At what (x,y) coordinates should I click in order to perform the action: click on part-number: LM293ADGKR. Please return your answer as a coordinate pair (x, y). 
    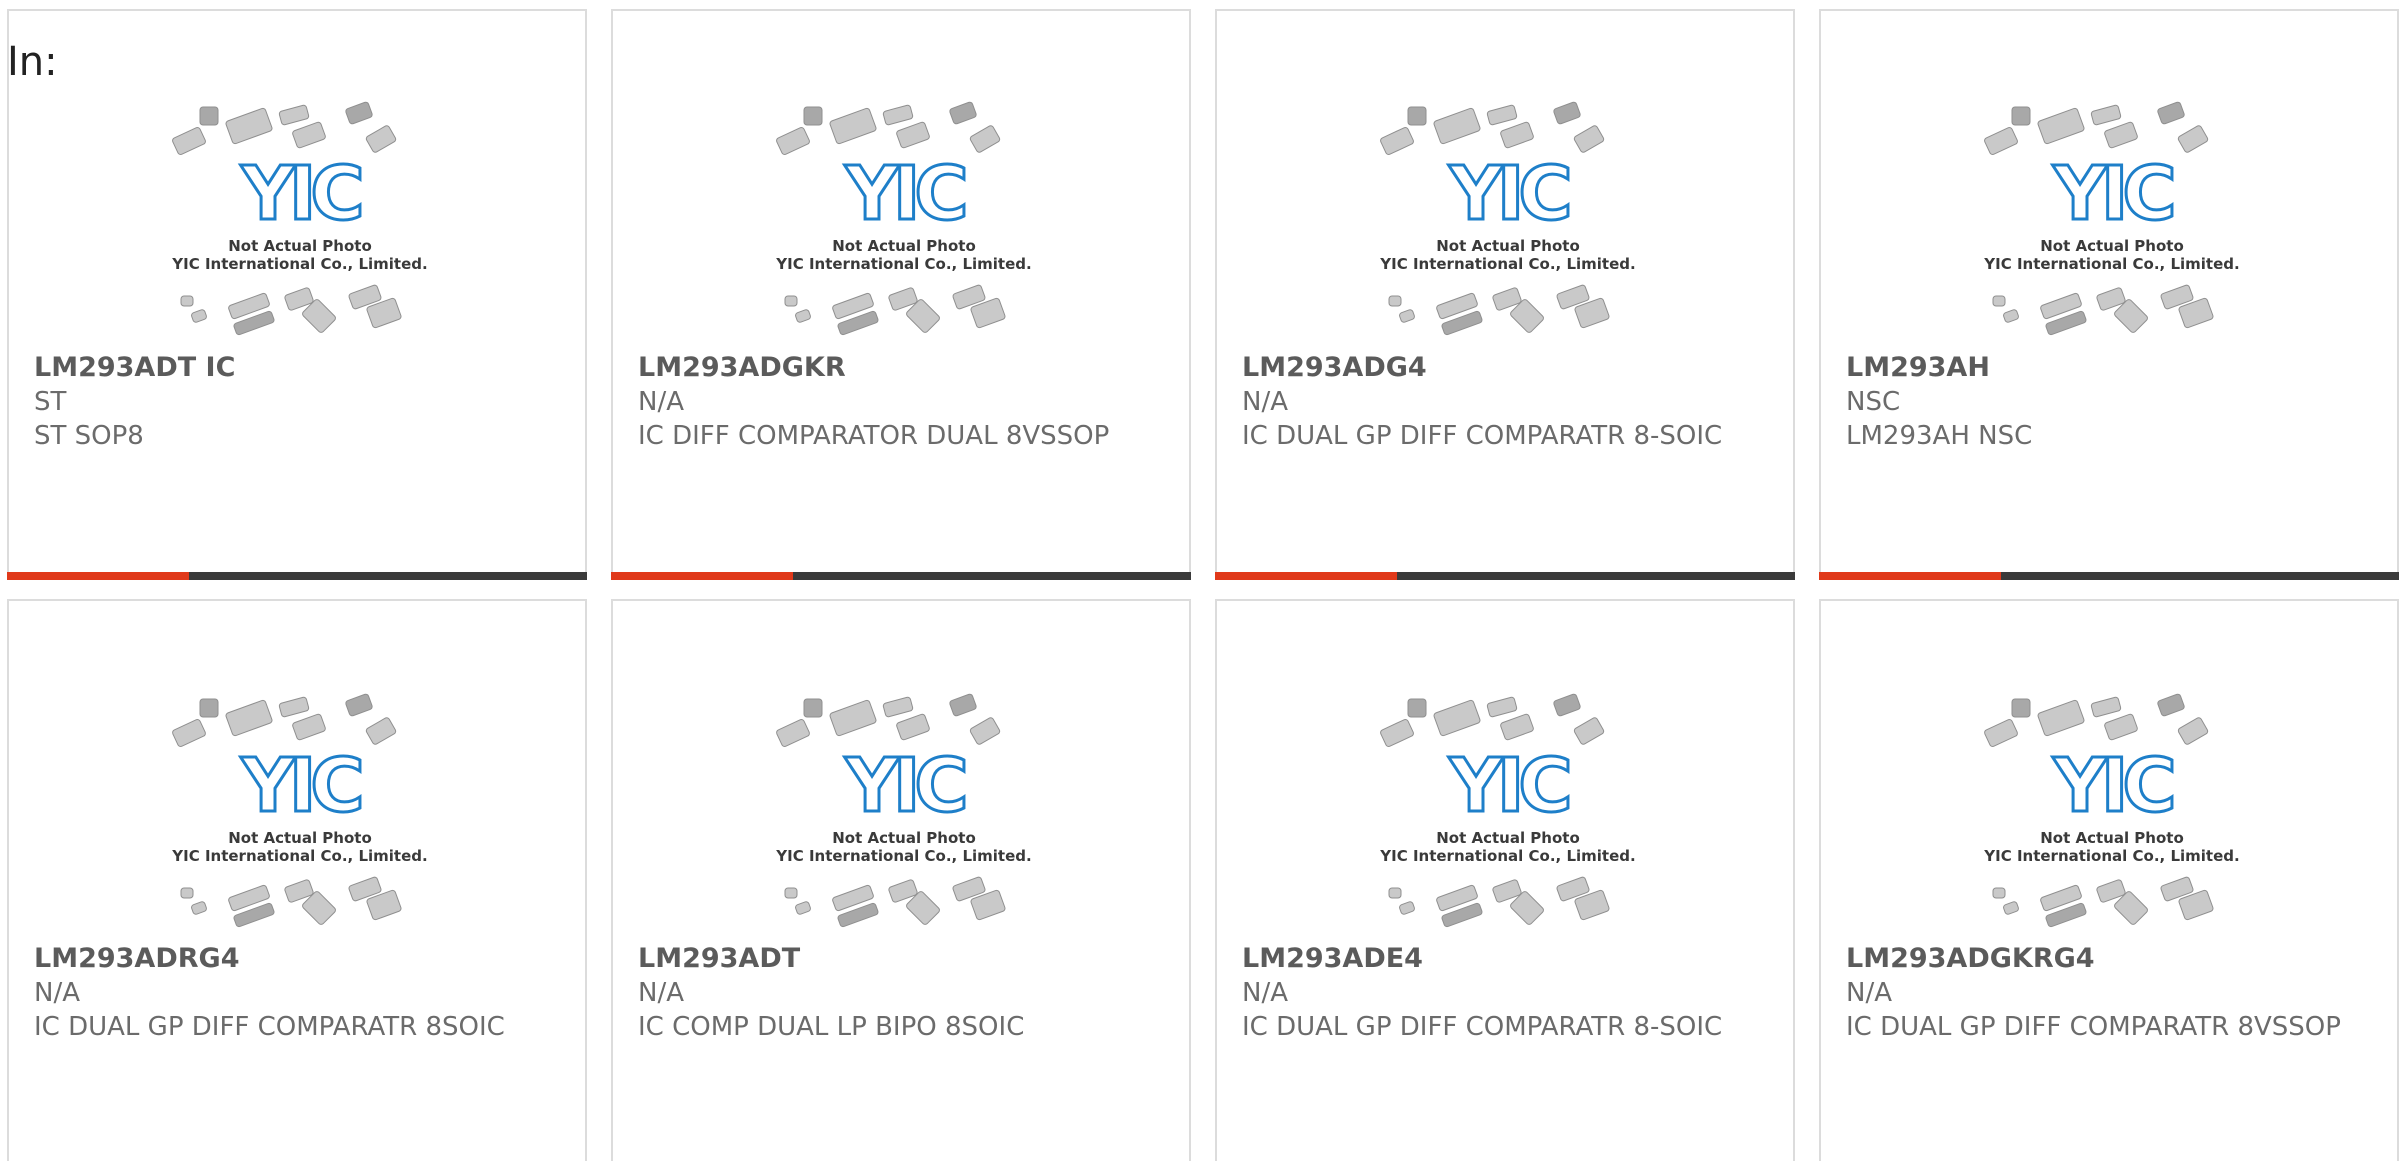
    Looking at the image, I should click on (742, 368).